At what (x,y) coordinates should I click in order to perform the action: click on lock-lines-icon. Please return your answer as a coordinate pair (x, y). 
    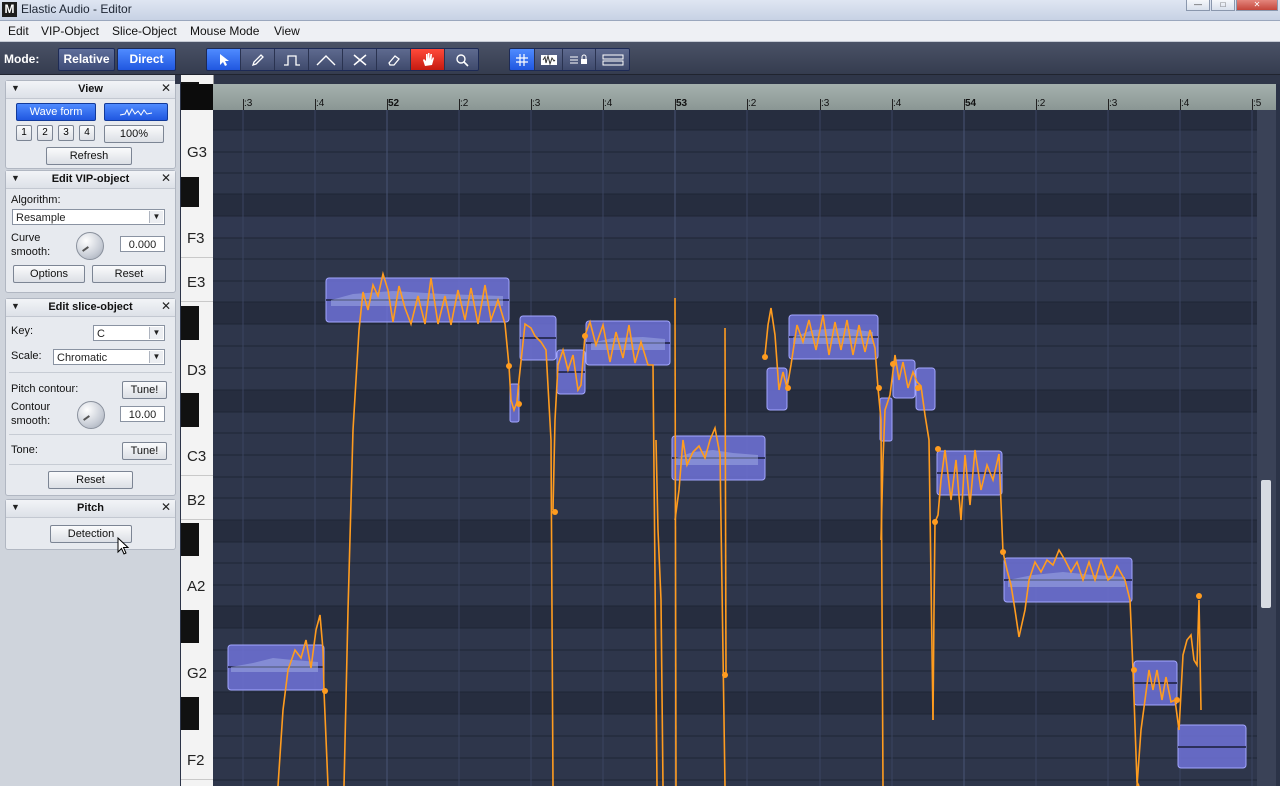
    Looking at the image, I should click on (579, 59).